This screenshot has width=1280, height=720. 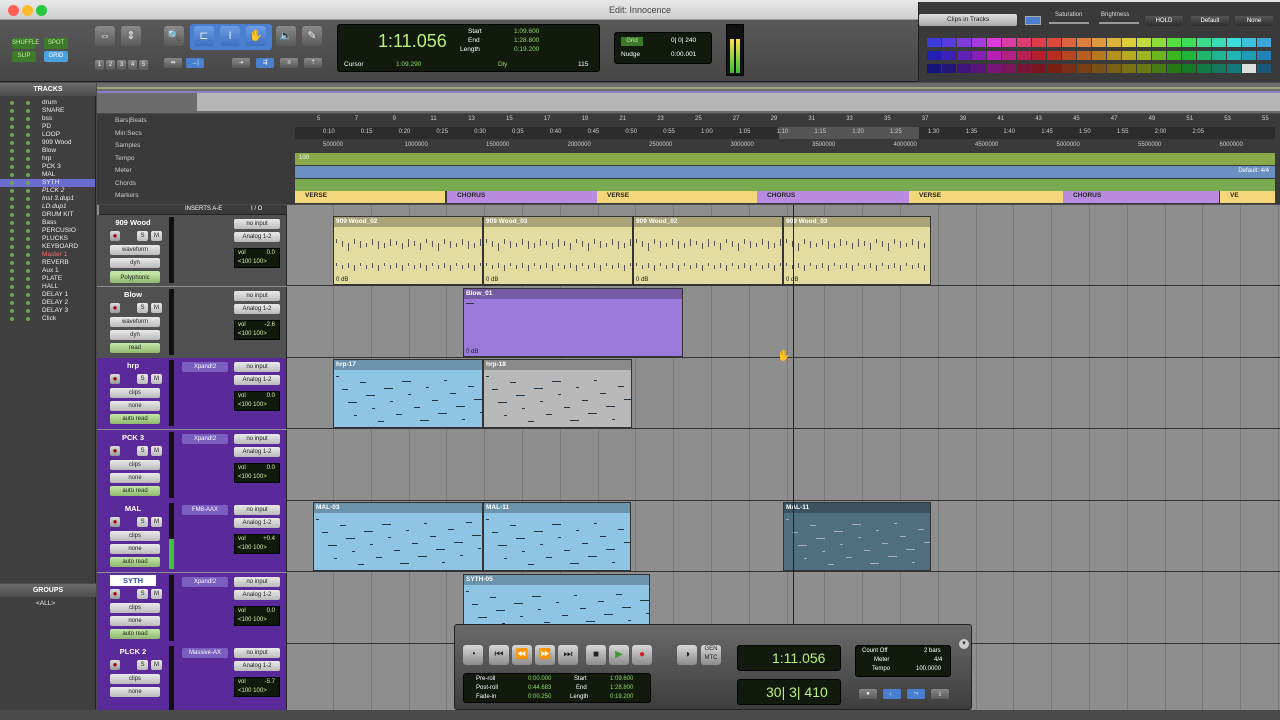 I want to click on volume-value: 0.0, so click(x=271, y=611).